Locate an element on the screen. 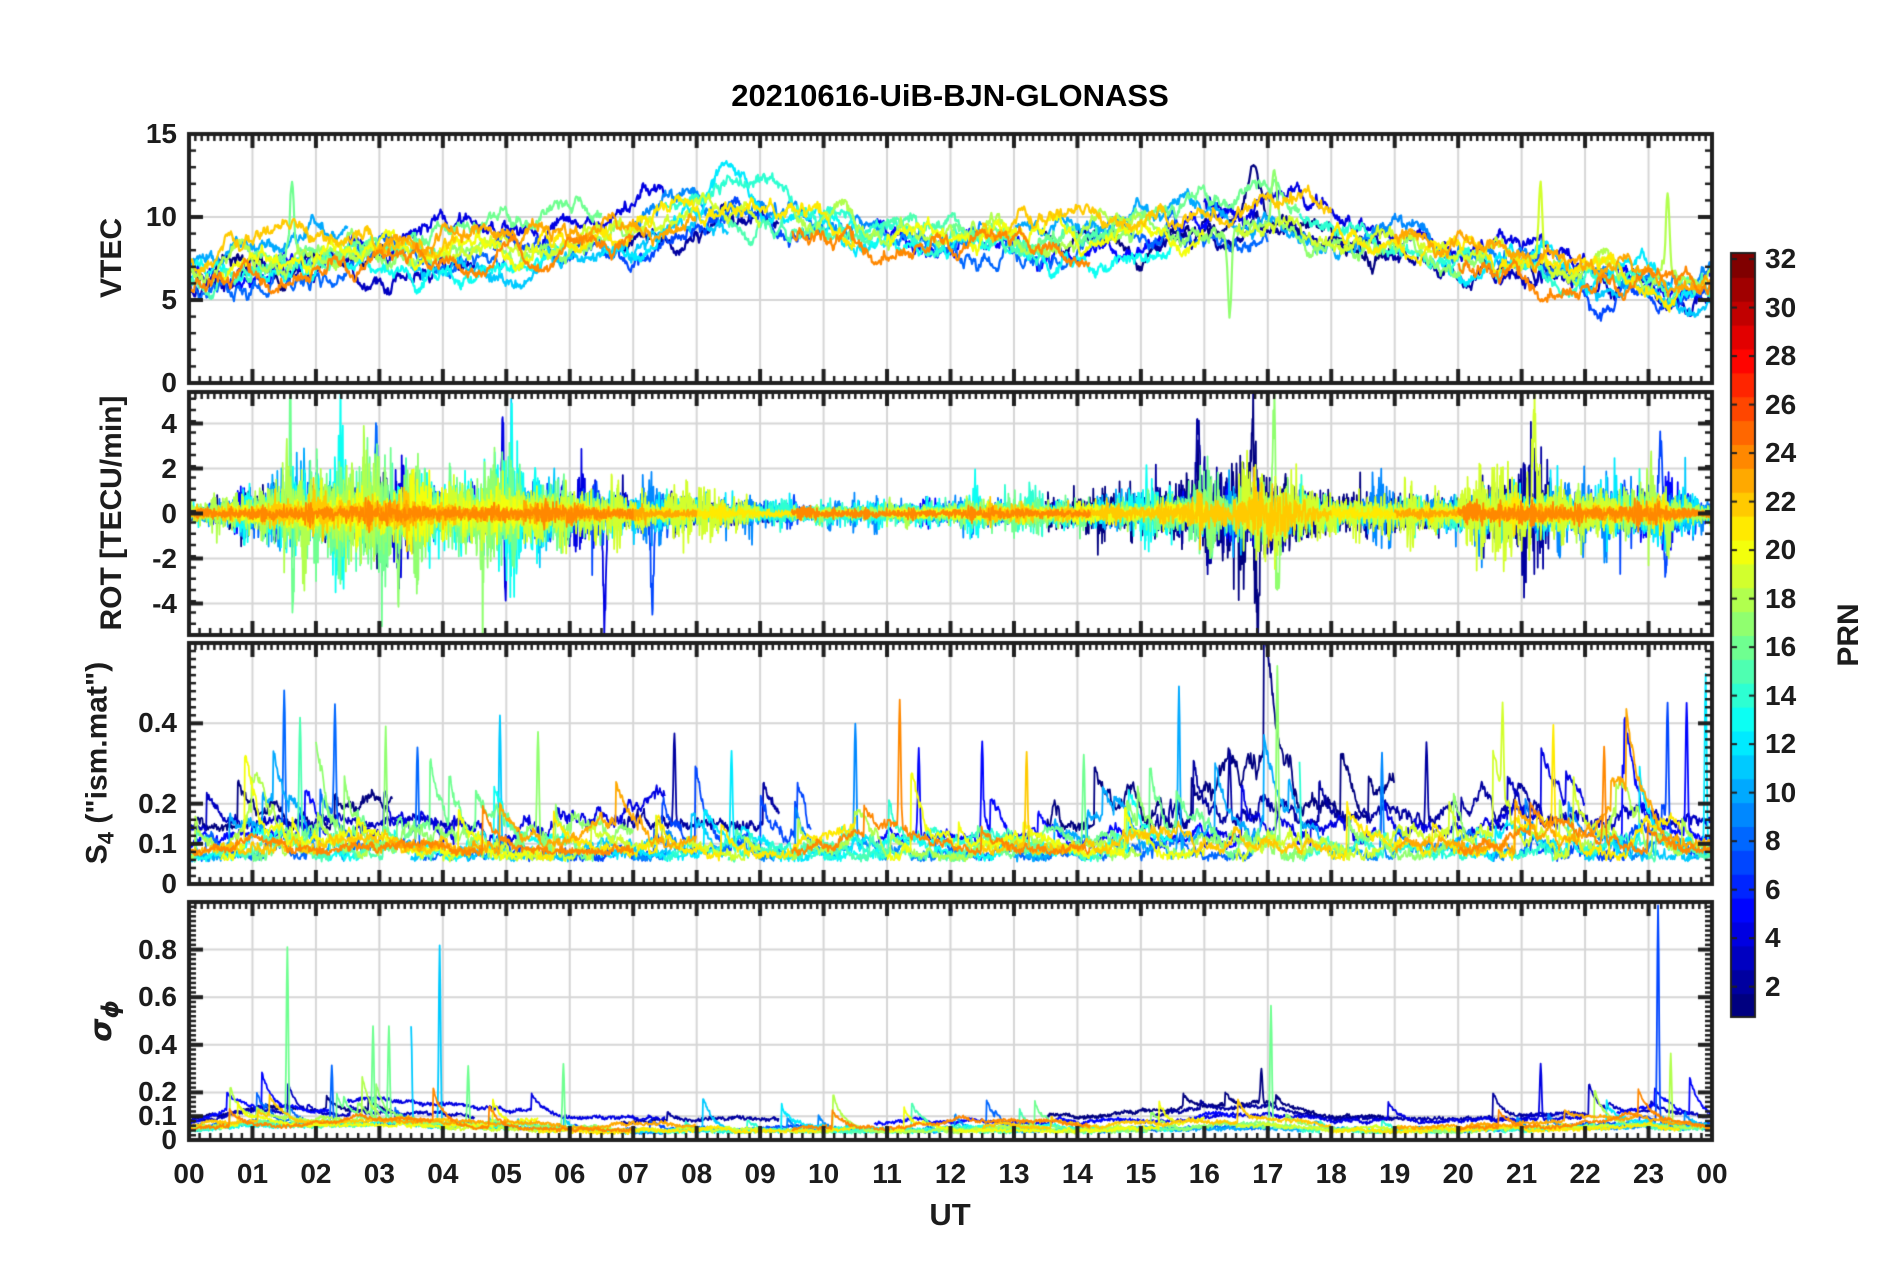 The width and height of the screenshot is (1902, 1272). ylabel-s4-sub: 4 is located at coordinates (106, 838).